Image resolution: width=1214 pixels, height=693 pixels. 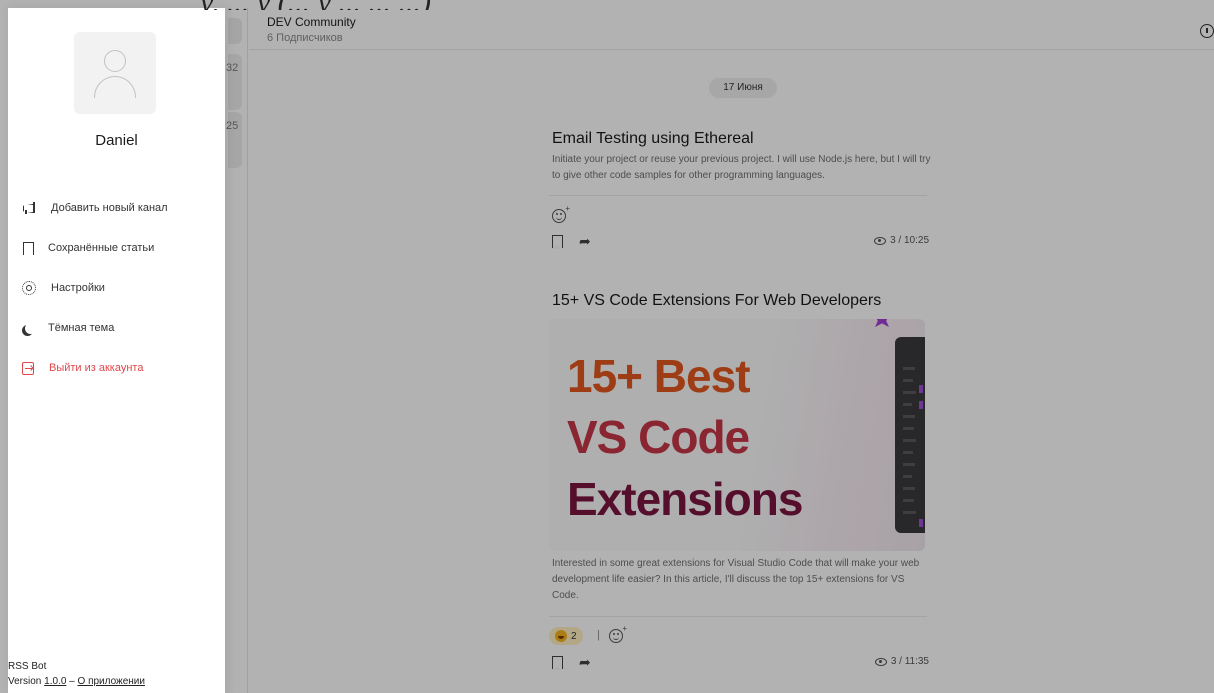 I want to click on about-app-link: О приложении, so click(x=111, y=681).